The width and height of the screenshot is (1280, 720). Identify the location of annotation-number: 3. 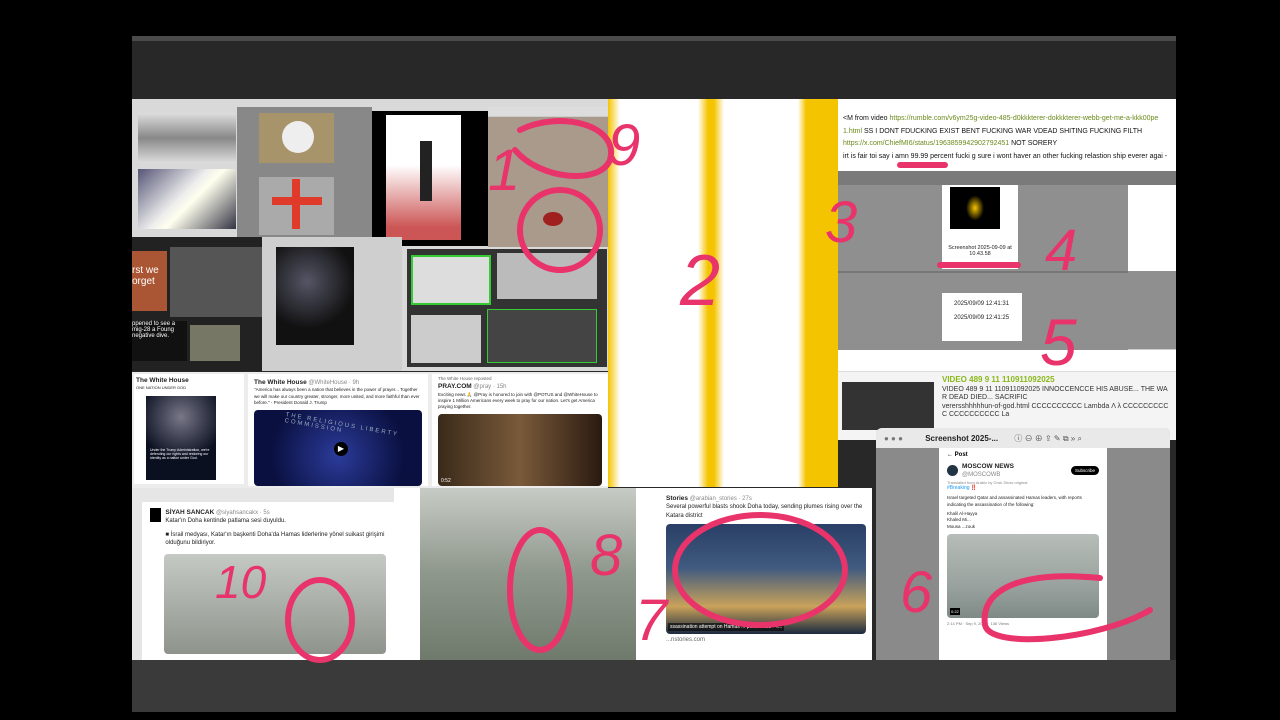
(841, 222).